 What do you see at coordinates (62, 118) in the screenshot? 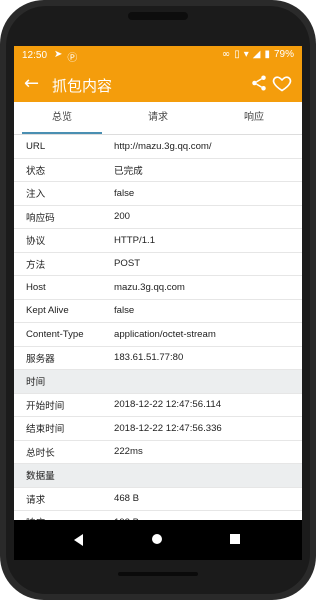
I see `tab-overview: 总览` at bounding box center [62, 118].